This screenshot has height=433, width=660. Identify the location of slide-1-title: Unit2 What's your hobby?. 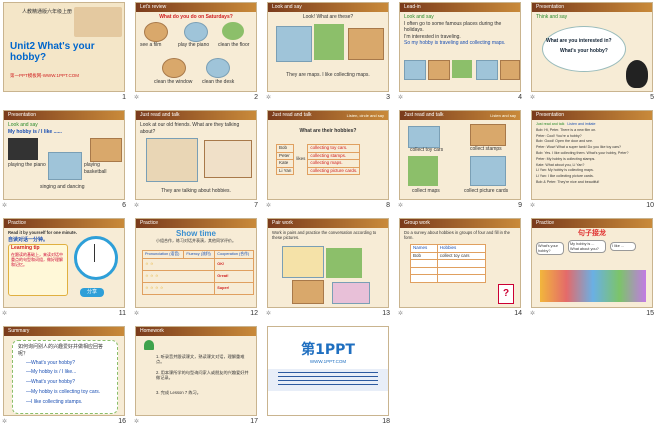
(52, 52).